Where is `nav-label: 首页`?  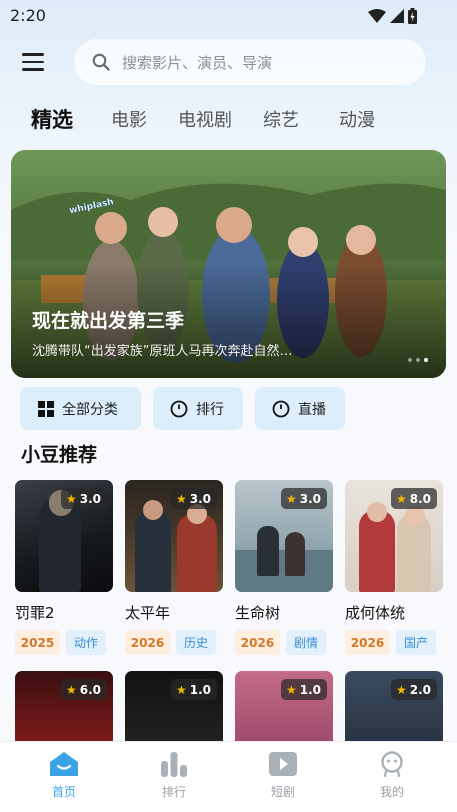 nav-label: 首页 is located at coordinates (63, 792).